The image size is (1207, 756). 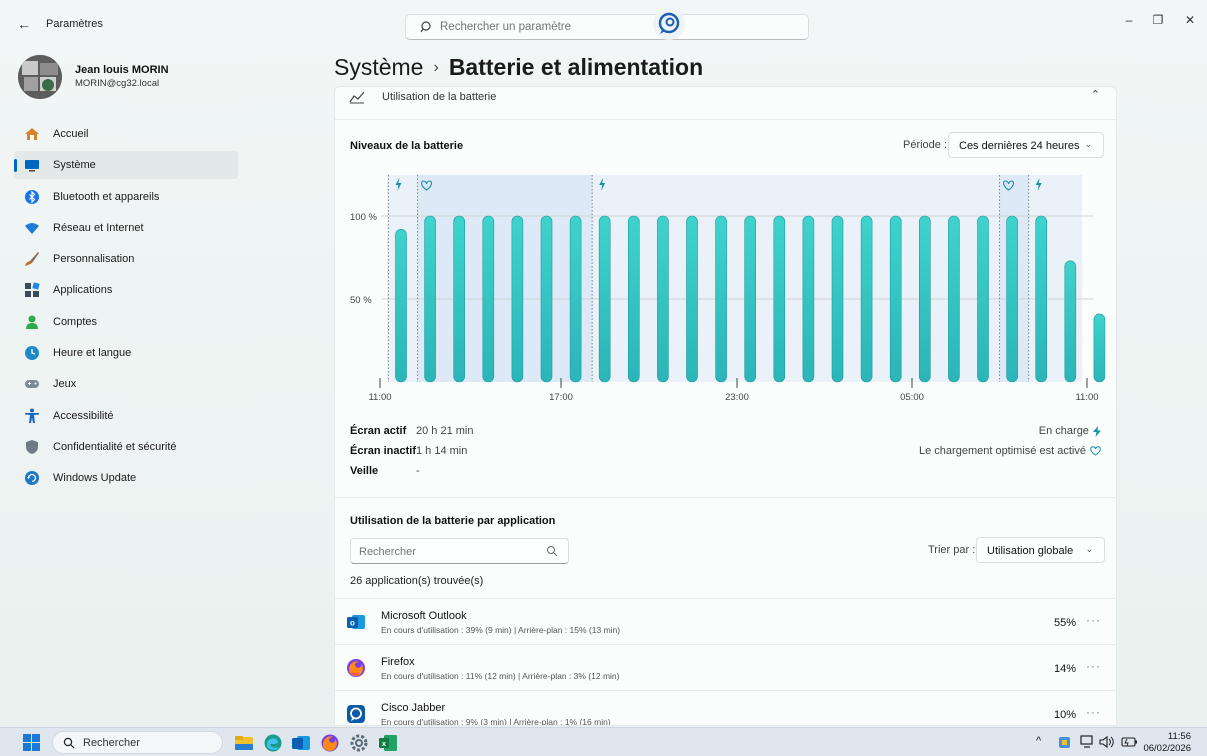 I want to click on sidebar-item-label: Accessibilité, so click(x=83, y=415).